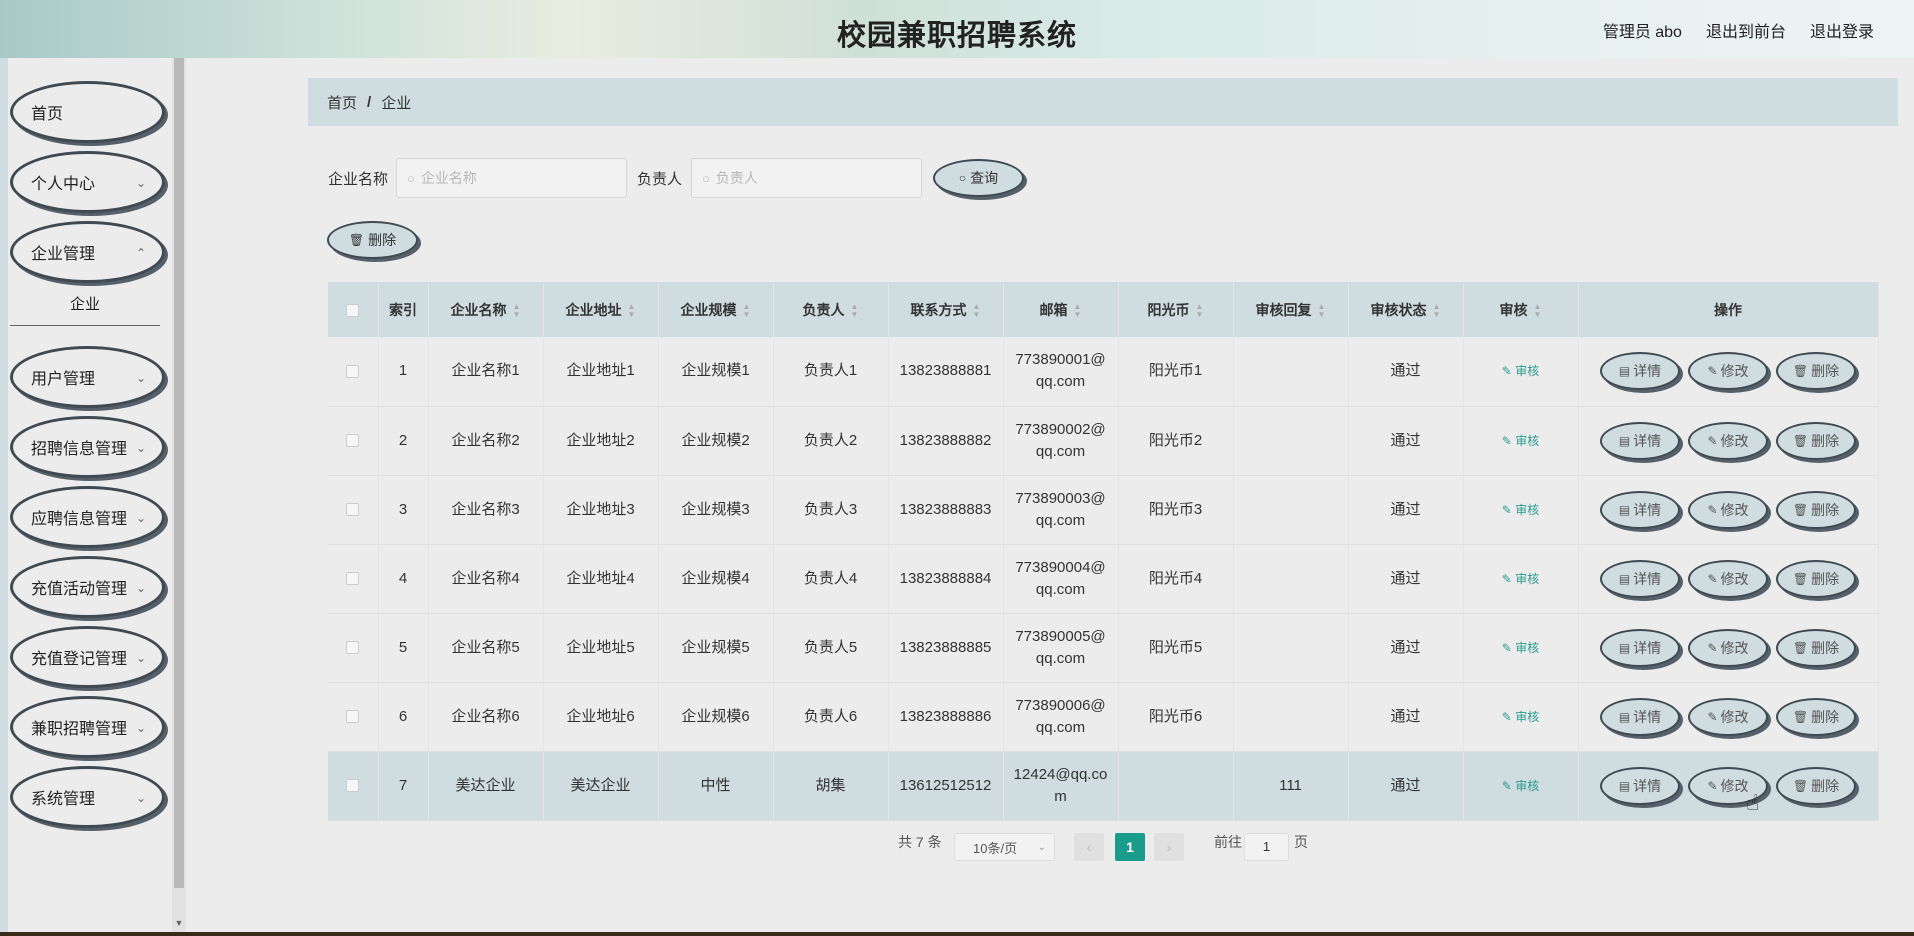  Describe the element at coordinates (1266, 847) in the screenshot. I see `goto-page-input: 1` at that location.